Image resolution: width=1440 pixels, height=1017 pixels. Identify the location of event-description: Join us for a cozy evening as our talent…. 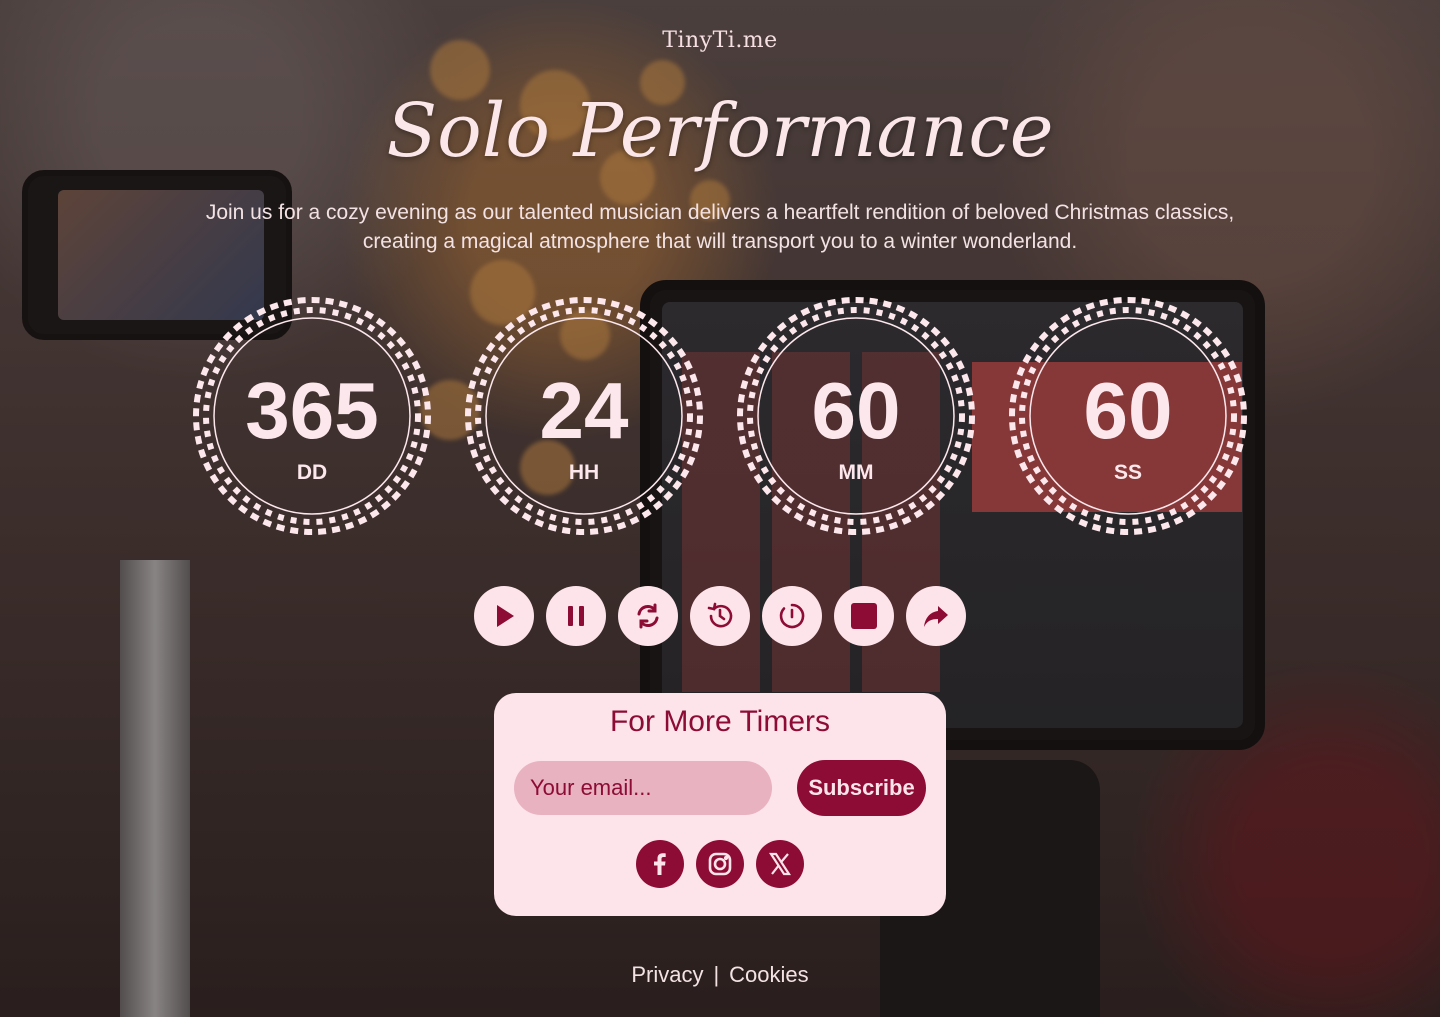
(720, 227).